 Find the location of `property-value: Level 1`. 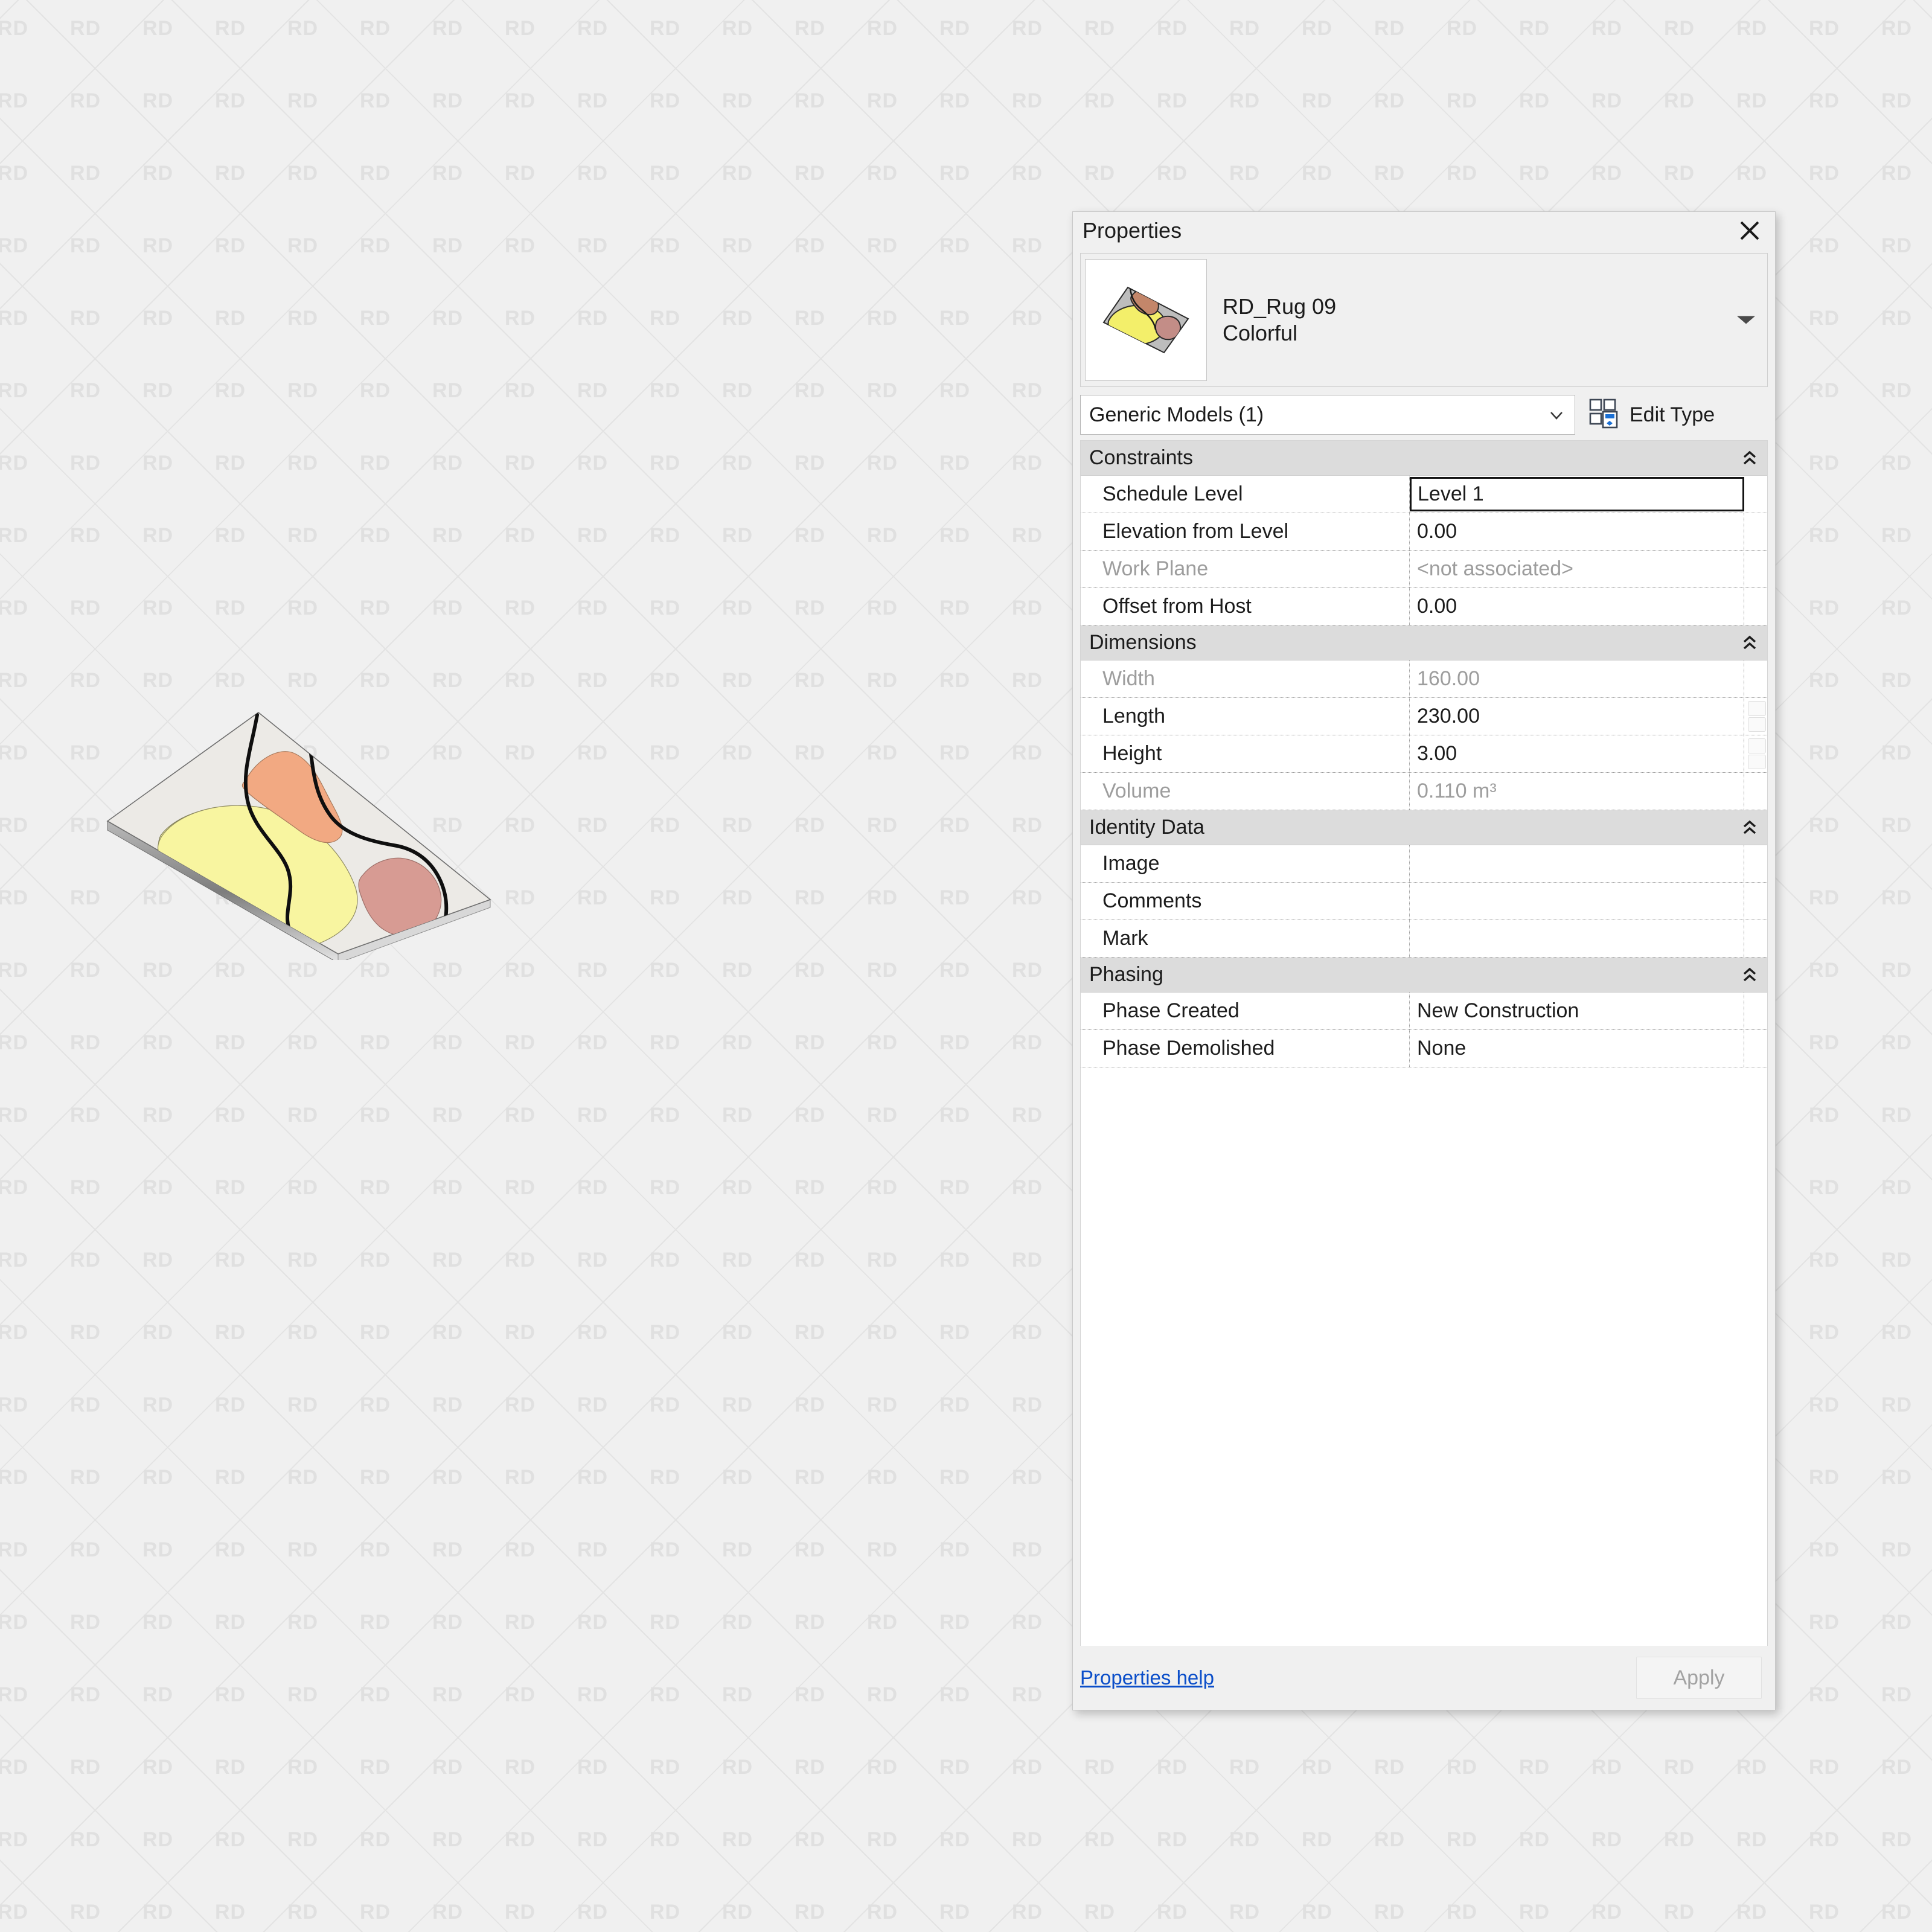

property-value: Level 1 is located at coordinates (1577, 494).